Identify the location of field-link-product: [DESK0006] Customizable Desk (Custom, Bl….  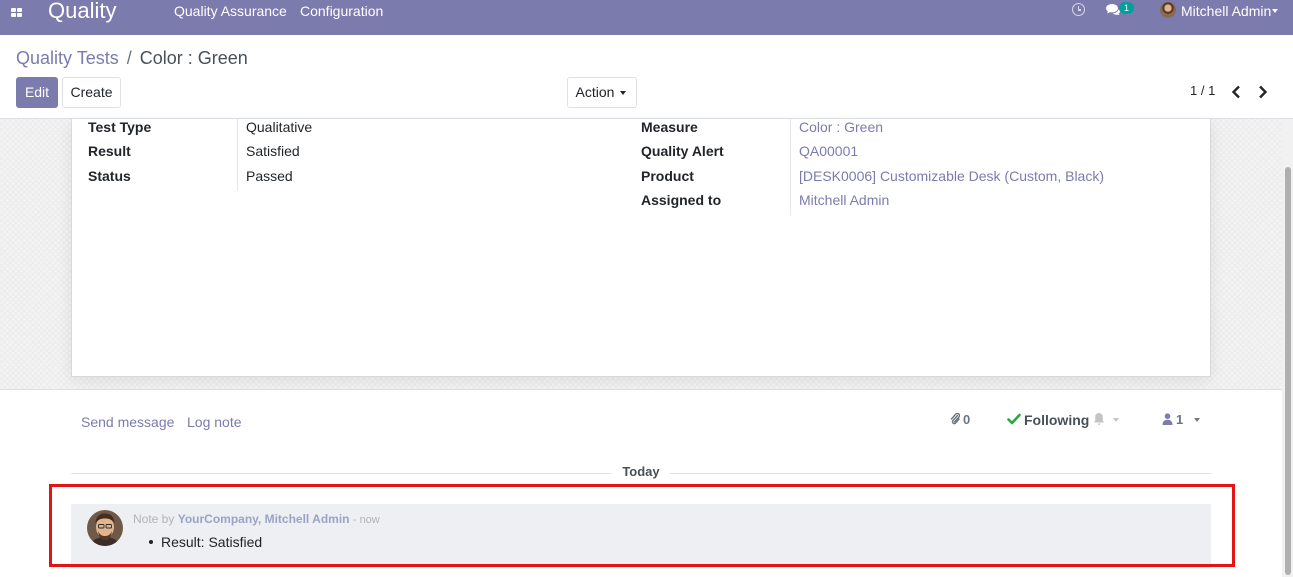
(951, 176).